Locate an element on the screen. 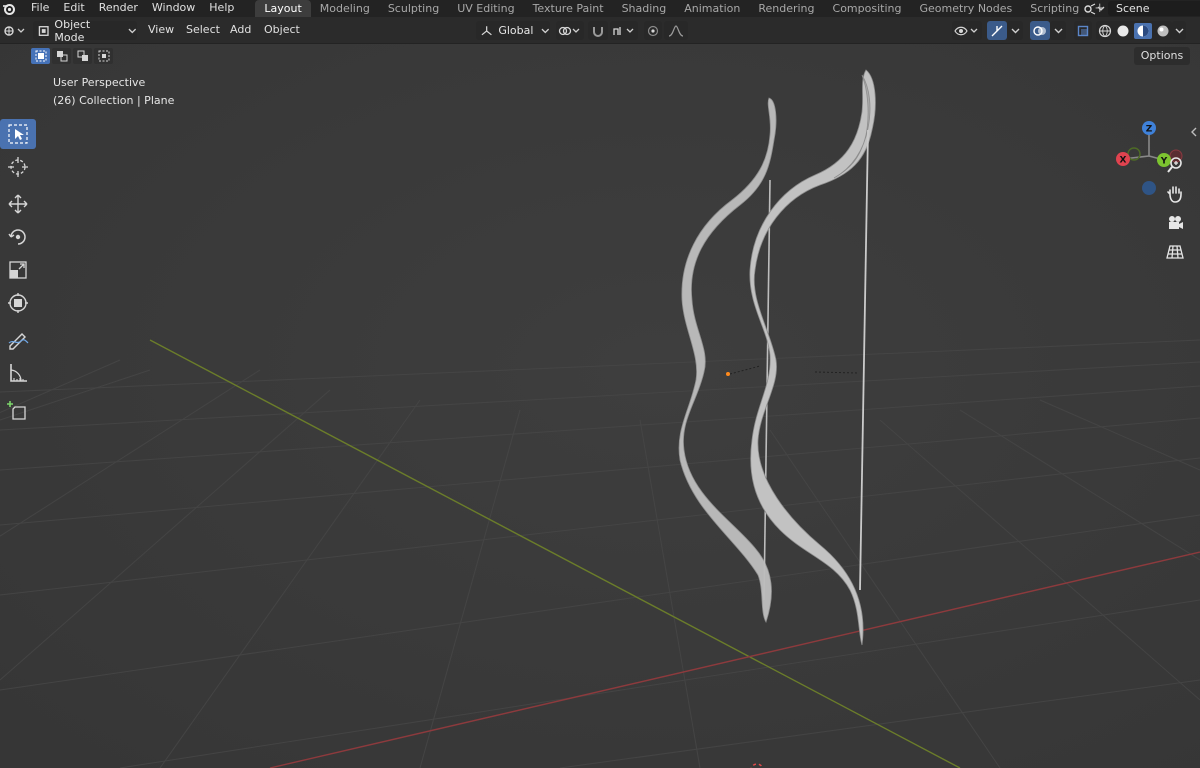 This screenshot has width=1200, height=768. gizmo-icon is located at coordinates (997, 30).